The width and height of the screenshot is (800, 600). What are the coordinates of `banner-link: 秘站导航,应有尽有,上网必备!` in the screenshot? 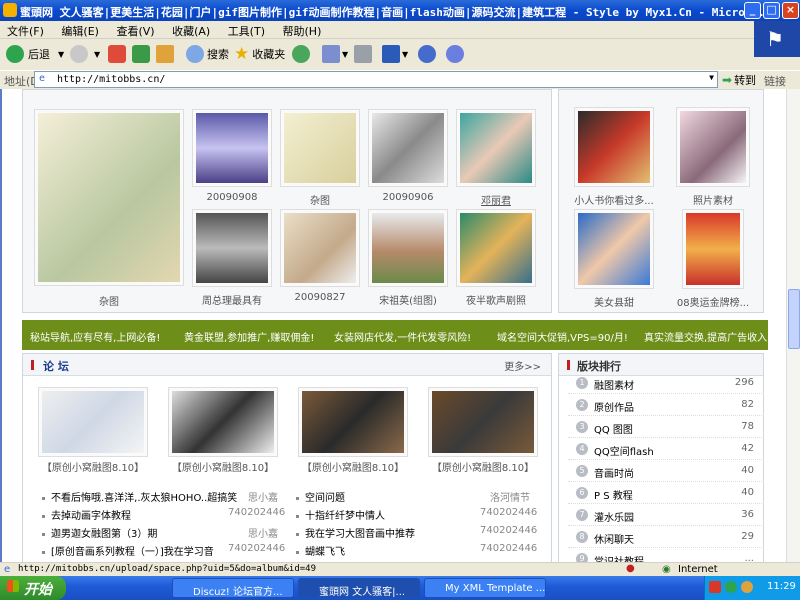 It's located at (95, 336).